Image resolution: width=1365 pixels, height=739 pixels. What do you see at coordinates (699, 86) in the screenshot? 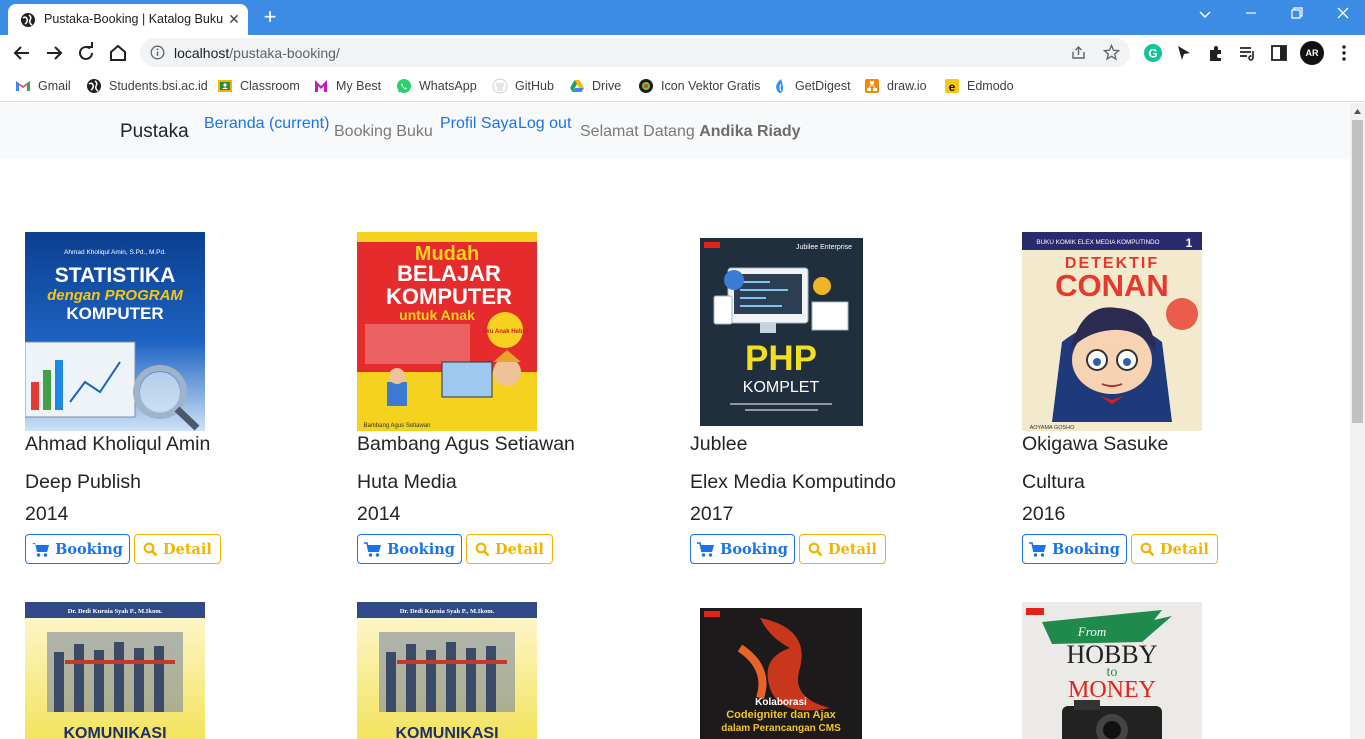
I see `bookmark-icon-vektor: Icon Vektor Gratis` at bounding box center [699, 86].